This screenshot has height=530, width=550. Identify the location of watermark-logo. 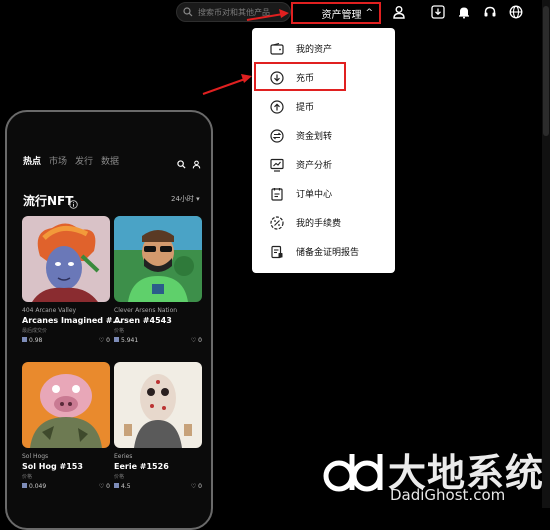
(353, 473).